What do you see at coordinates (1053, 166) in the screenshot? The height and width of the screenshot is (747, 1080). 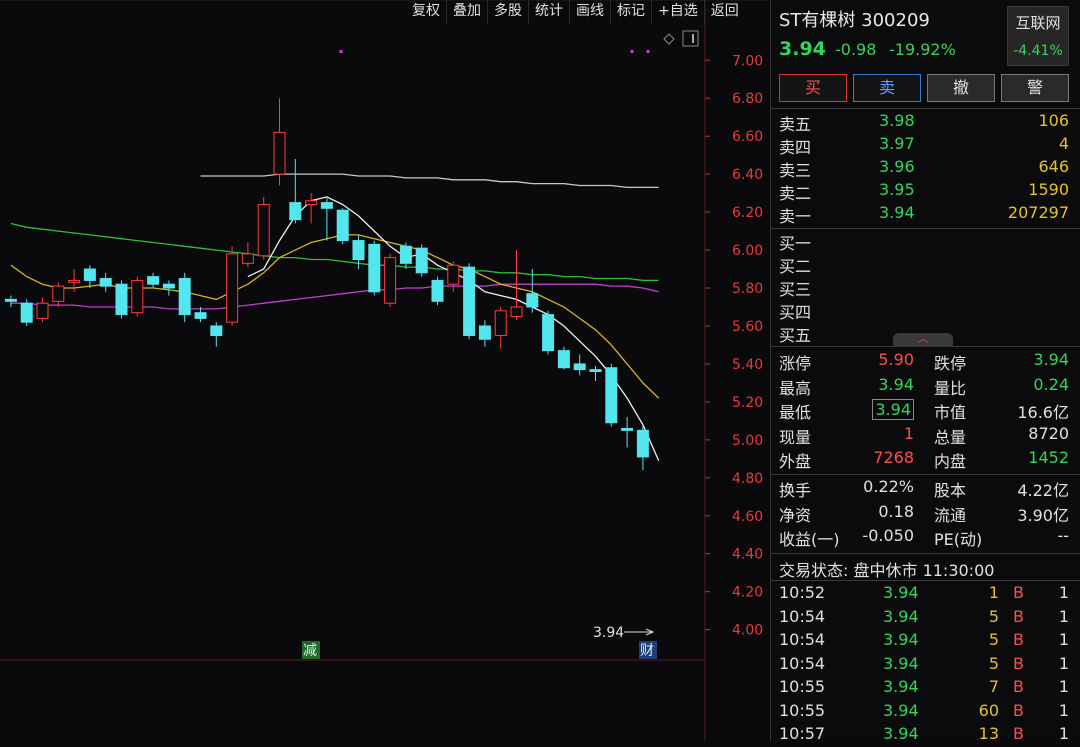 I see `ask-volume: 646` at bounding box center [1053, 166].